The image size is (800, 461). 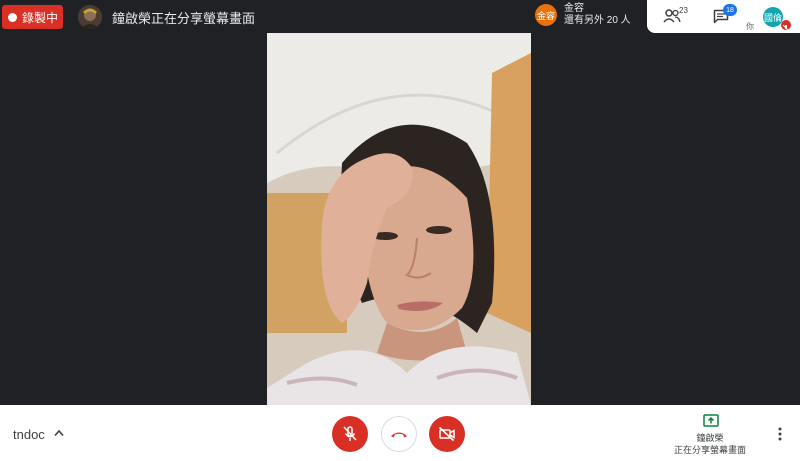 I want to click on participant-preview: 金容 金容 還有另外 20 人, so click(x=583, y=15).